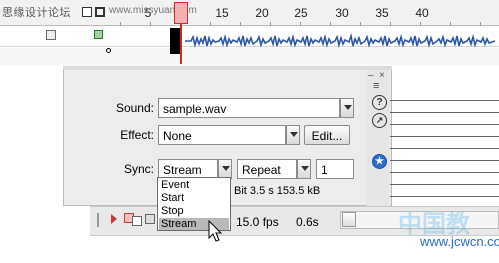  What do you see at coordinates (175, 41) in the screenshot?
I see `keyframe` at bounding box center [175, 41].